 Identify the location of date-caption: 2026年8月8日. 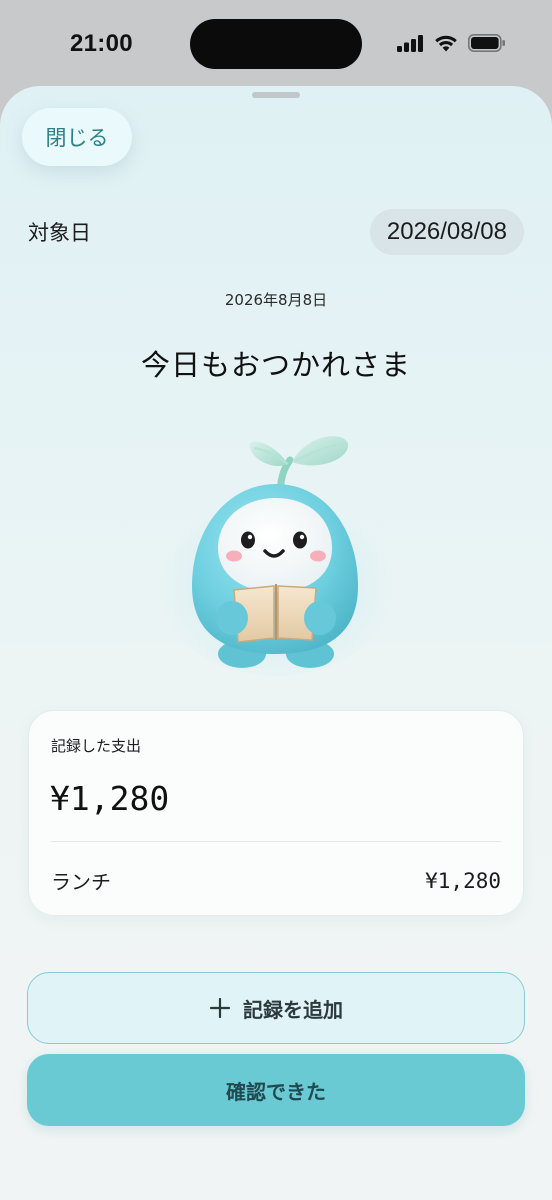
(276, 300).